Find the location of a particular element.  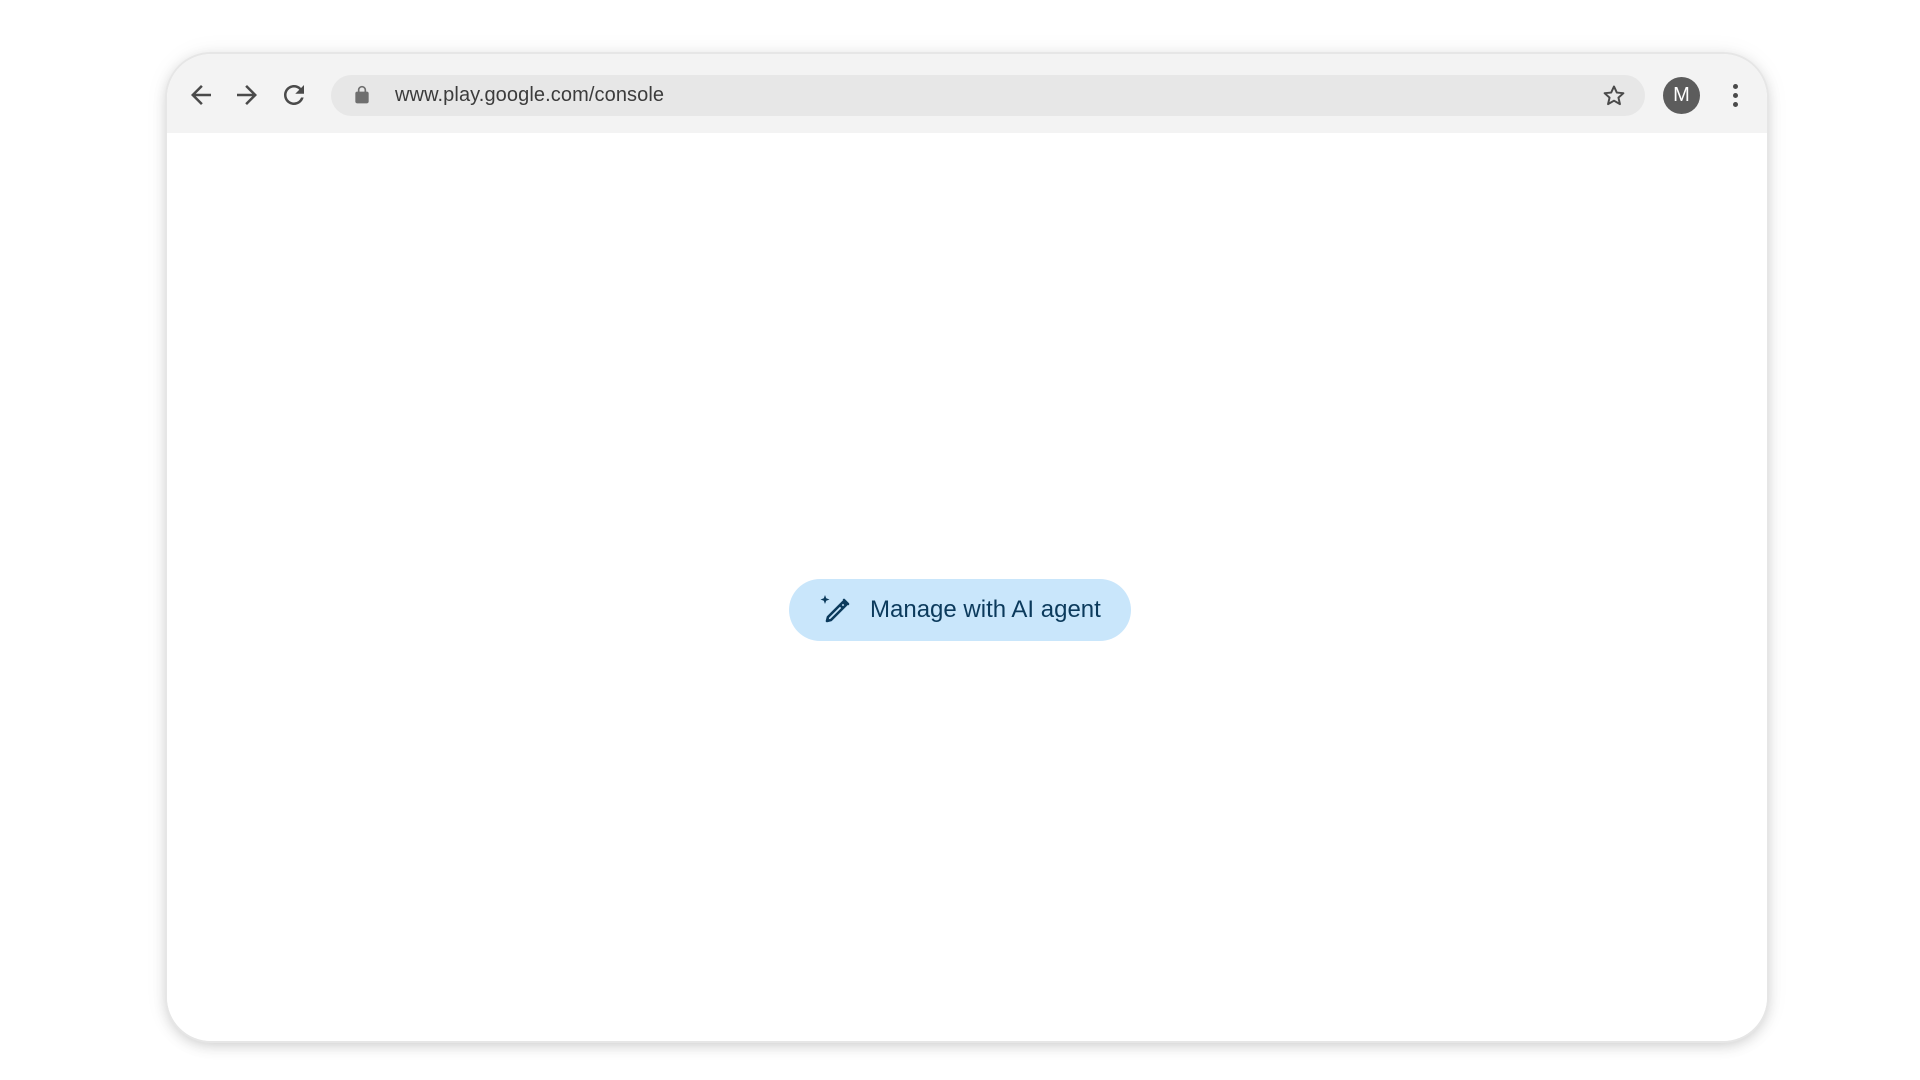

reload-icon is located at coordinates (294, 95).